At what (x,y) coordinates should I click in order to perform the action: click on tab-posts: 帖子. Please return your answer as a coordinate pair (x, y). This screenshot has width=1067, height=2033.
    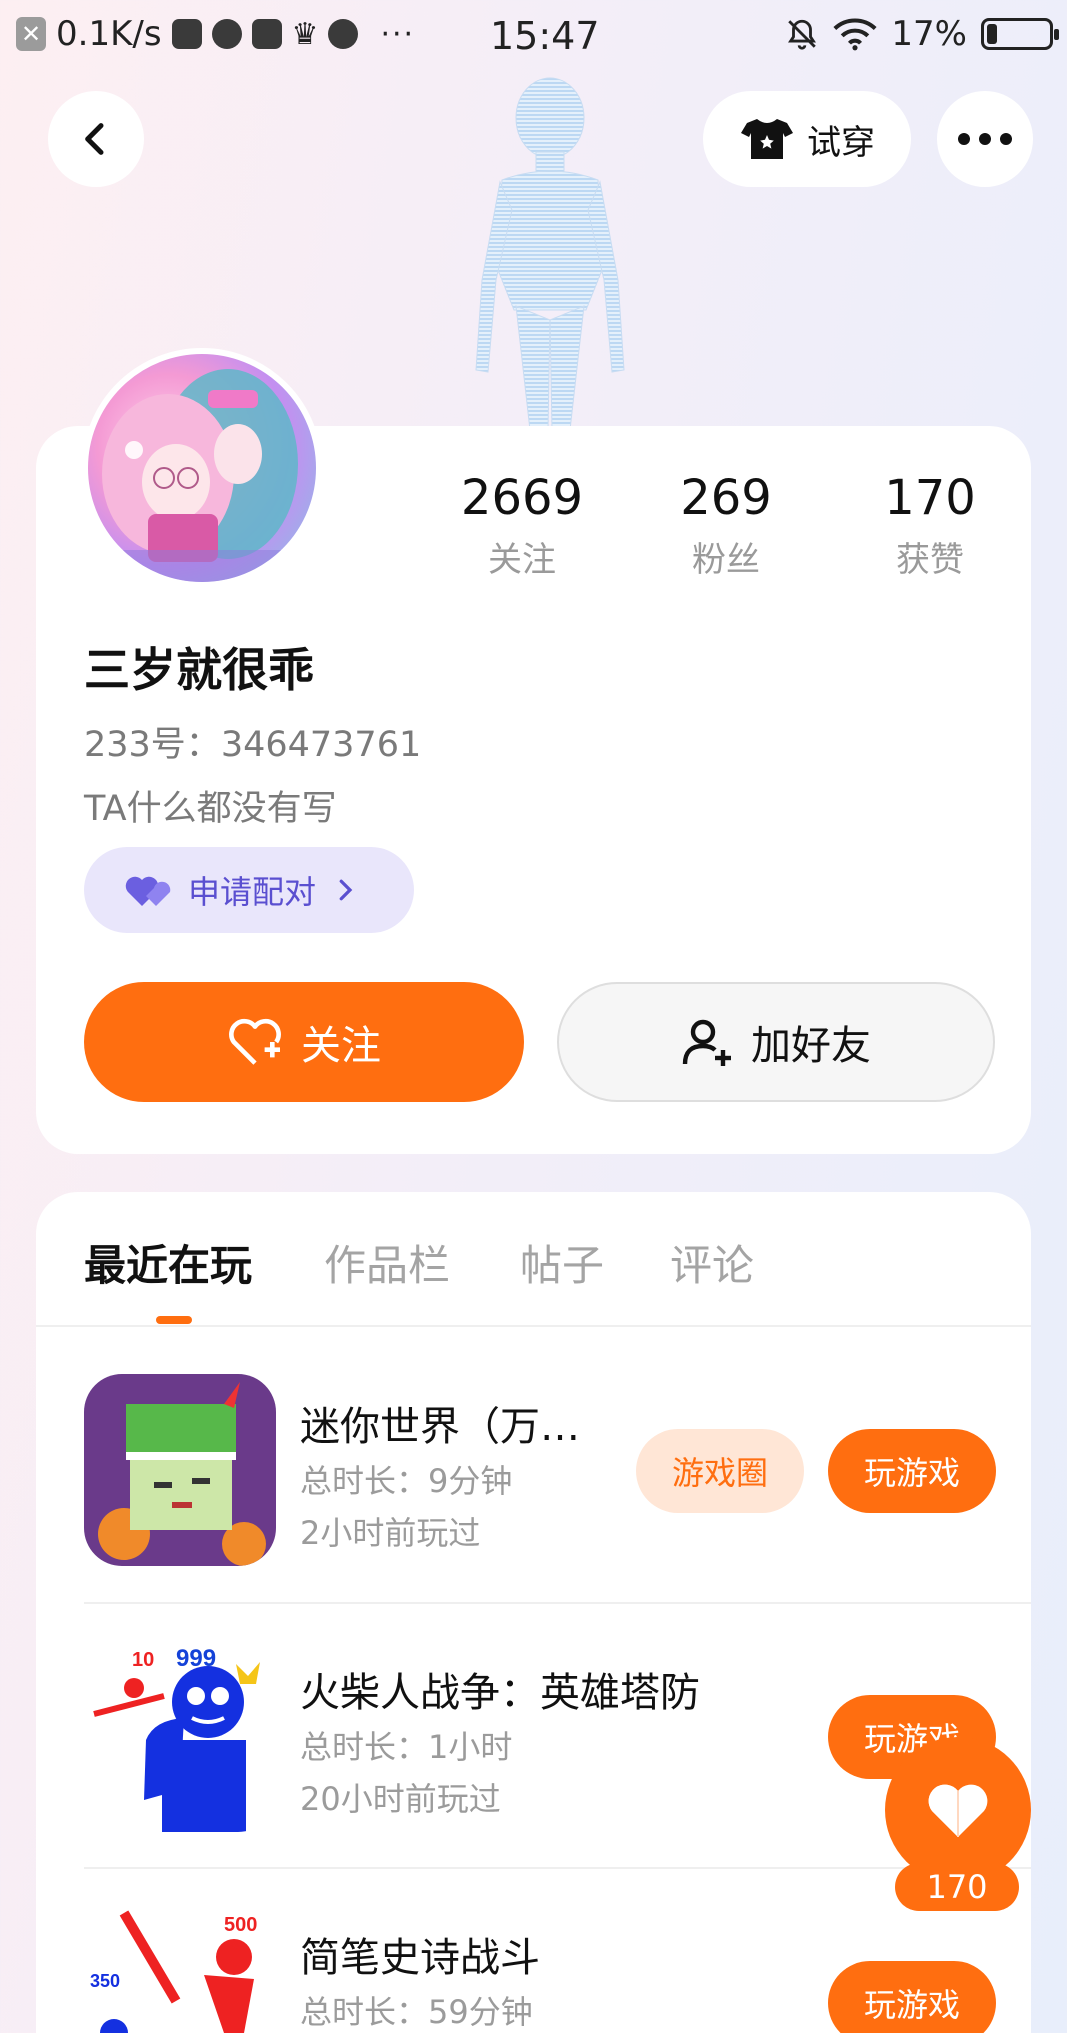
    Looking at the image, I should click on (562, 1262).